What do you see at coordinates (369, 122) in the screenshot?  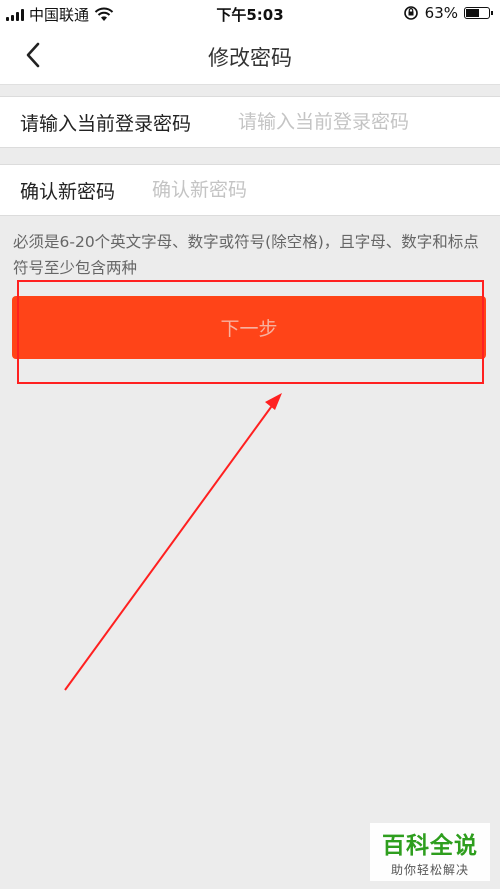 I see `current-password-input` at bounding box center [369, 122].